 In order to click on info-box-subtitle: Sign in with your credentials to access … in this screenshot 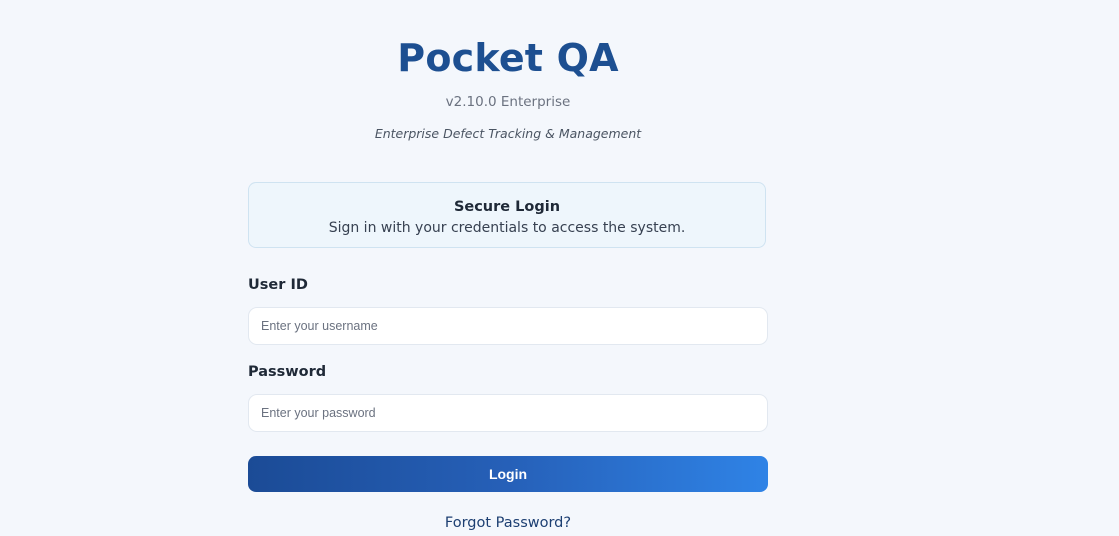, I will do `click(507, 228)`.